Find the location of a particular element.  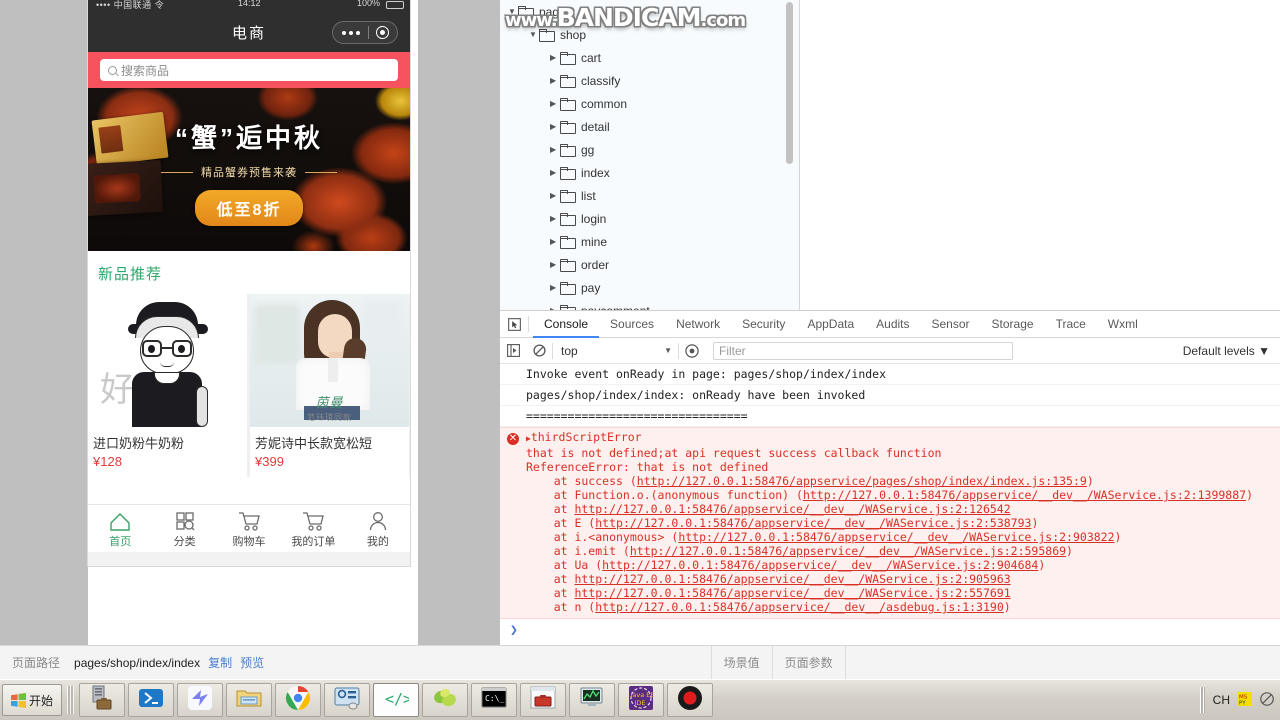

preview-link: 预览 is located at coordinates (252, 662).